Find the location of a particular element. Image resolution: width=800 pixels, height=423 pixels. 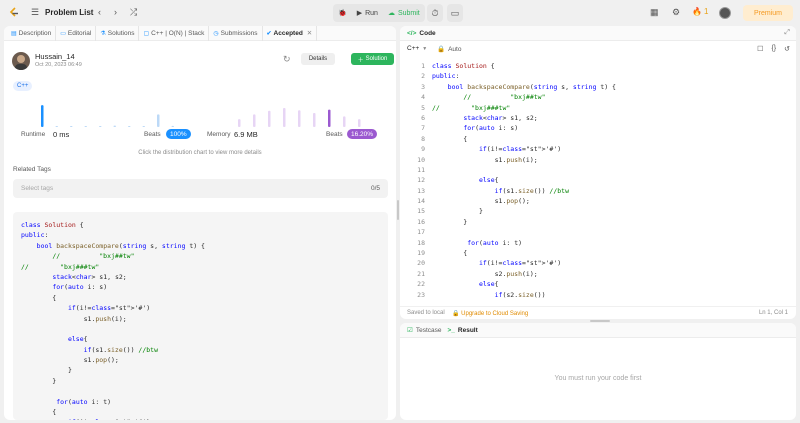

tab-solution-post: ▢ C++ | O(N) | Stack is located at coordinates (174, 33).